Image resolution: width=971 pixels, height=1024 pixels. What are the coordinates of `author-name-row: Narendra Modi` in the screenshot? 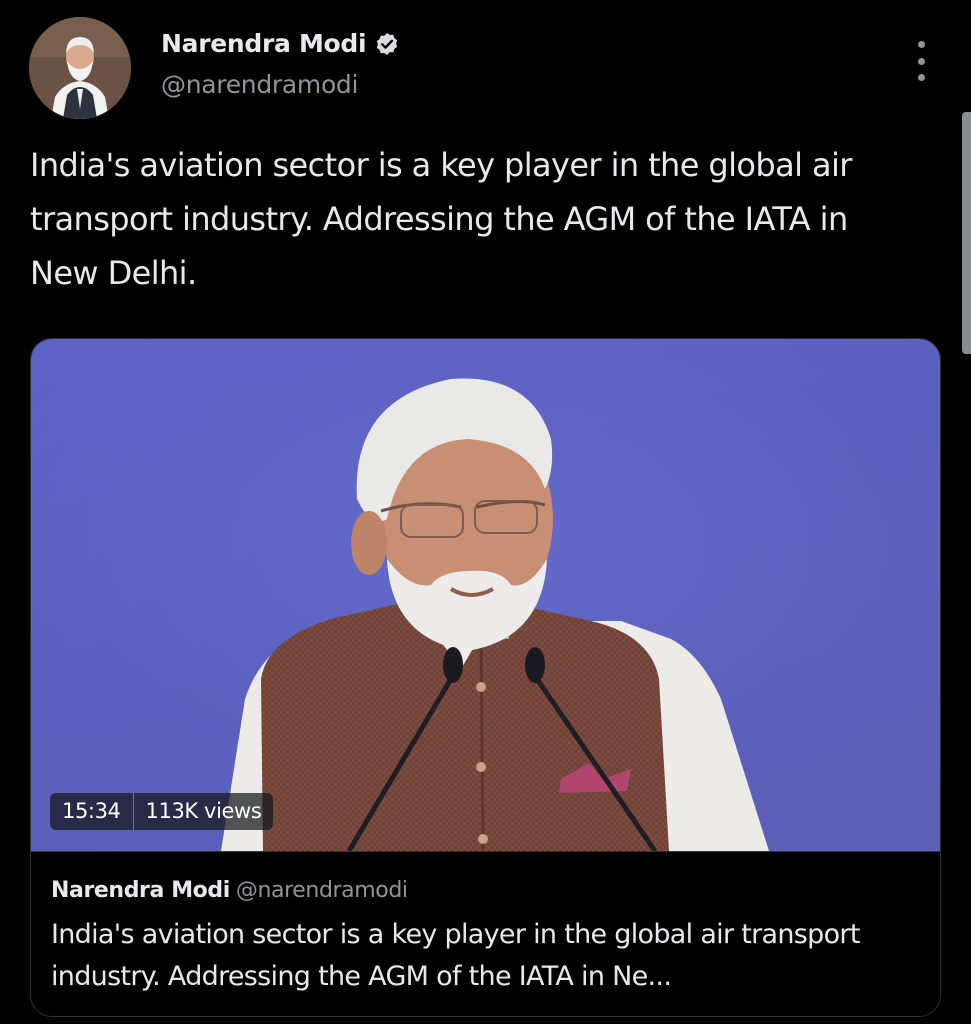 It's located at (280, 43).